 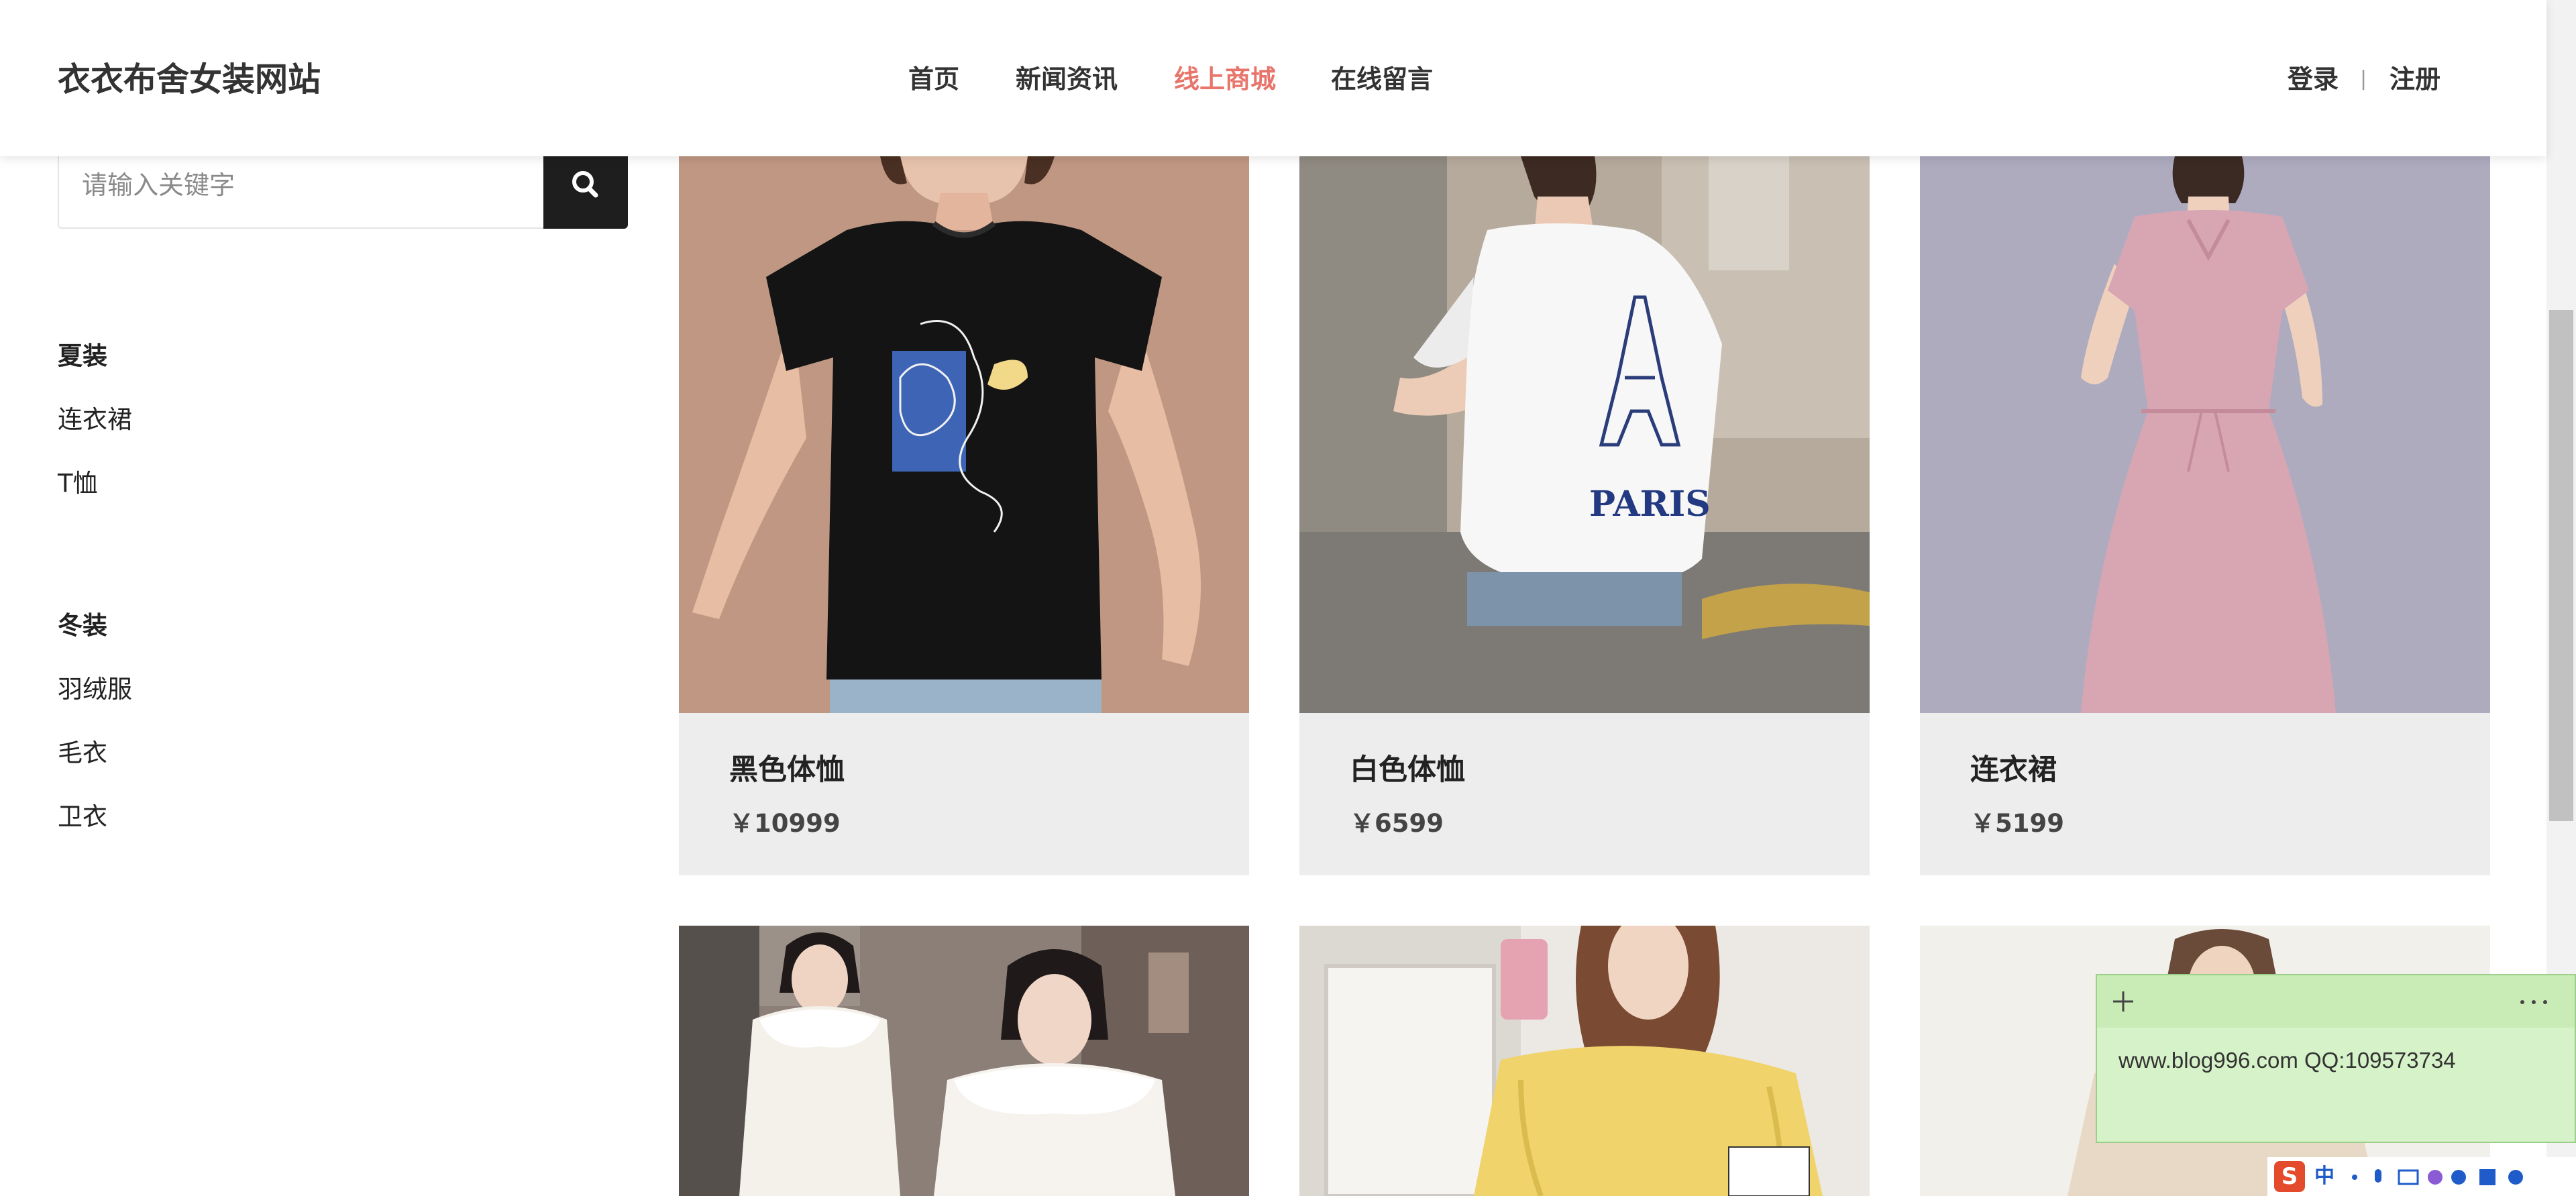 What do you see at coordinates (95, 690) in the screenshot?
I see `category-item-down-jacket: 羽绒服` at bounding box center [95, 690].